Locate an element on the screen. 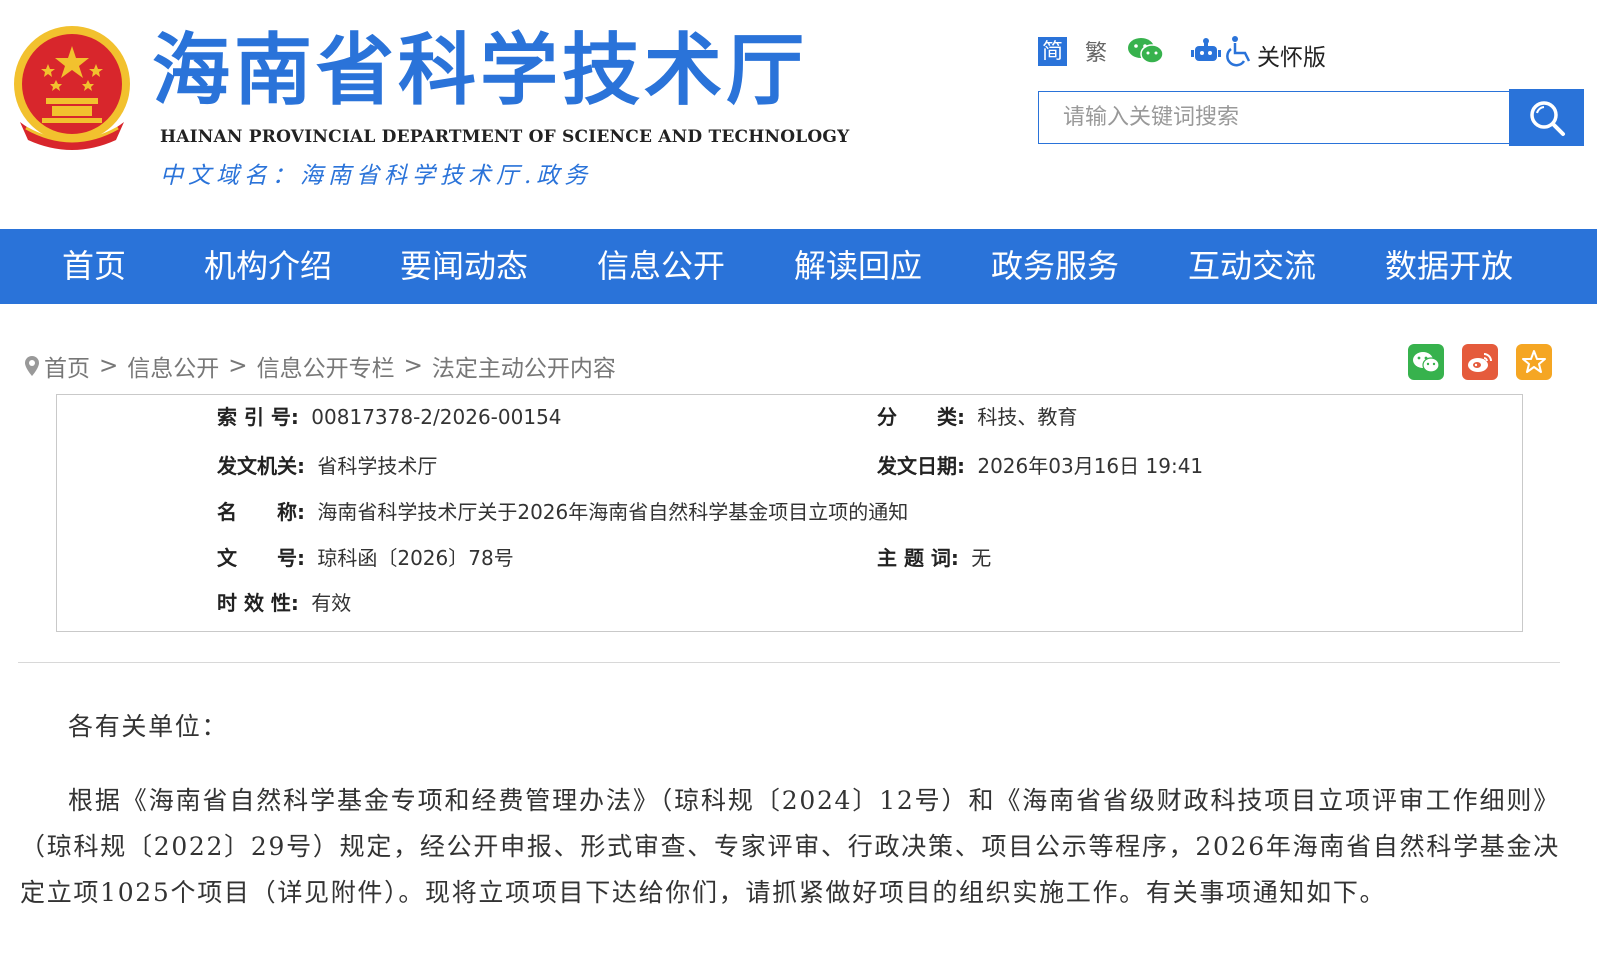  nav-item-about: 机构介绍 is located at coordinates (268, 266).